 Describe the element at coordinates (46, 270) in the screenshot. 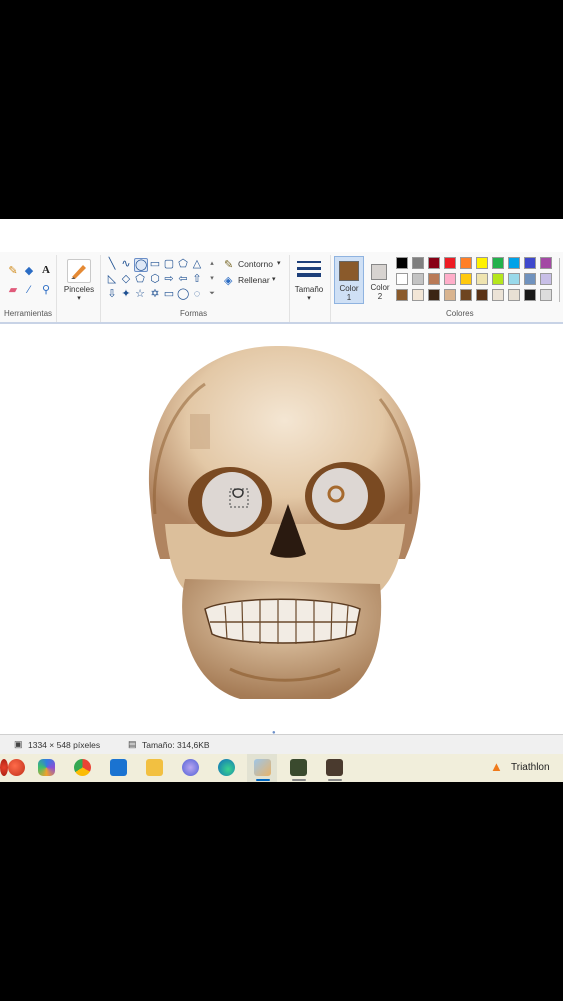

I see `text-tool-icon: A` at that location.